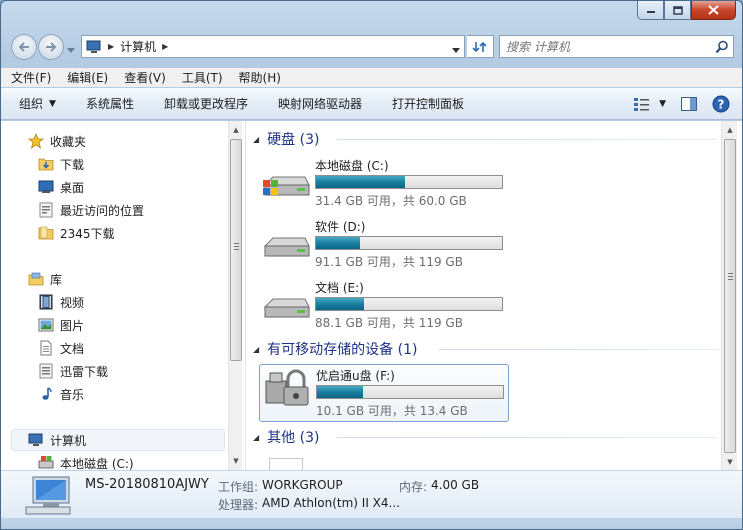 The height and width of the screenshot is (530, 743). Describe the element at coordinates (244, 295) in the screenshot. I see `pane-splitter` at that location.